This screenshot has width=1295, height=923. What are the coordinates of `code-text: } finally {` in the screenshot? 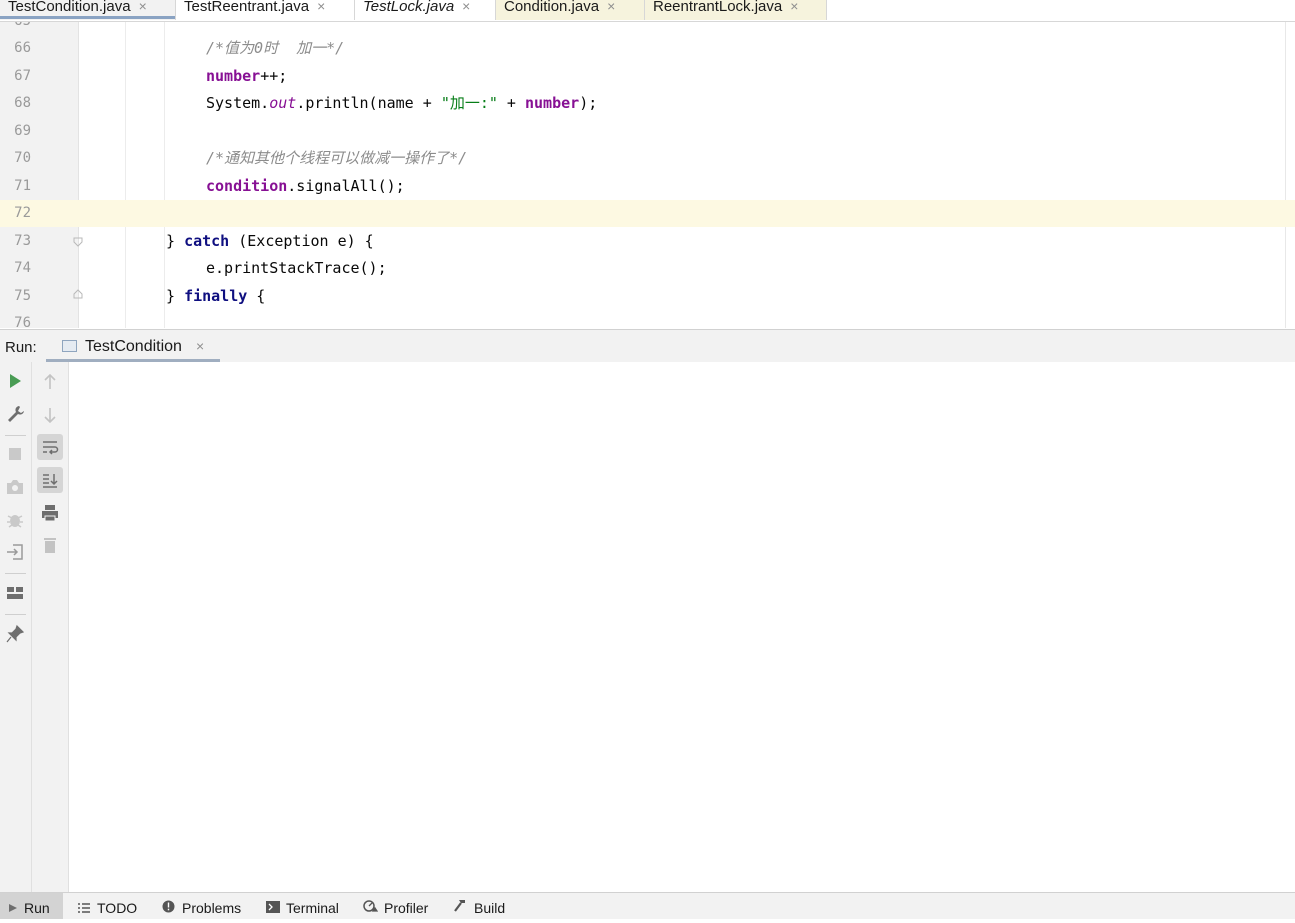 It's located at (215, 296).